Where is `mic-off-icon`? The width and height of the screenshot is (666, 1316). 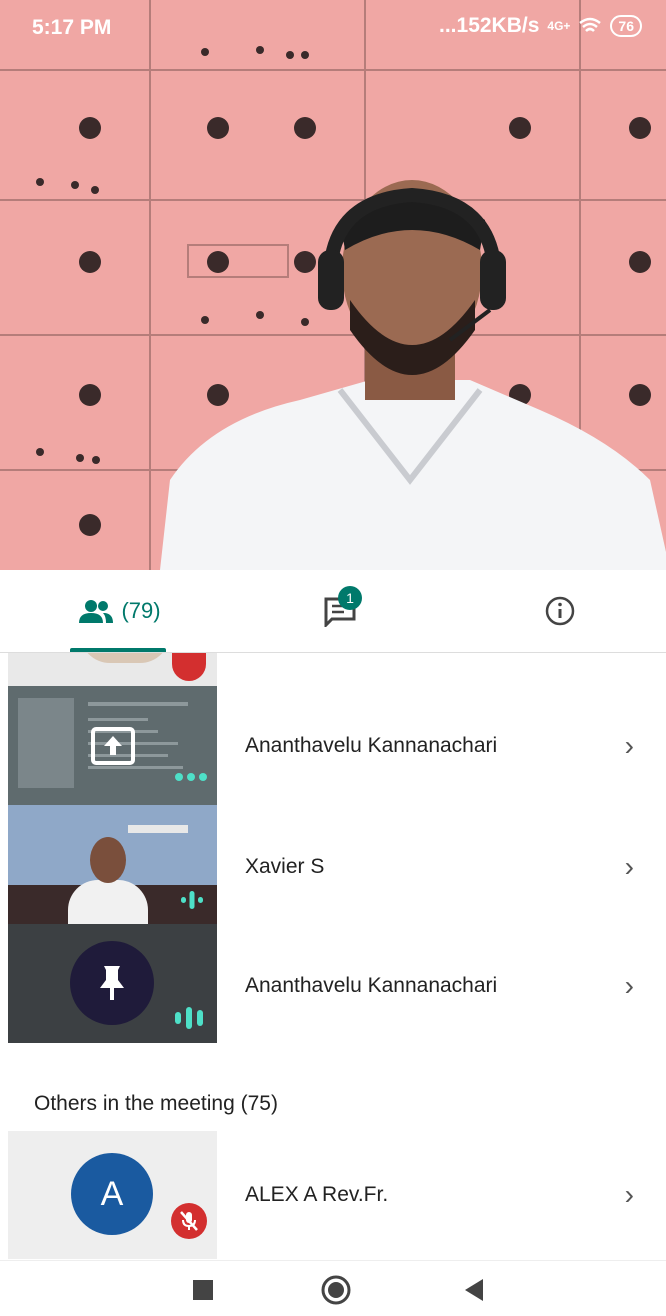 mic-off-icon is located at coordinates (189, 1221).